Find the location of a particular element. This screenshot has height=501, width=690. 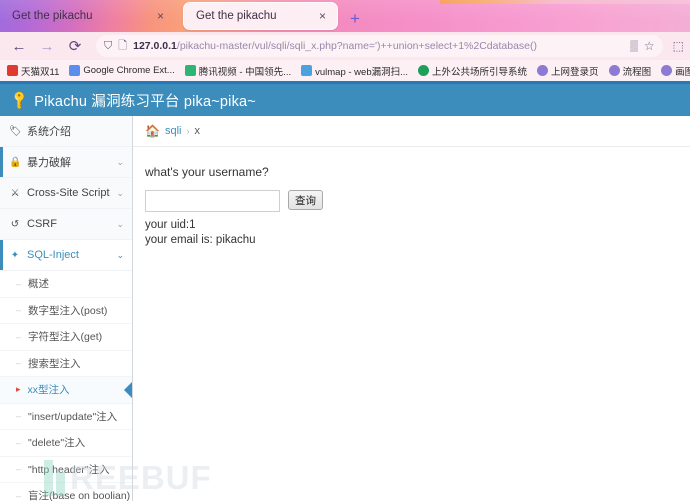

shield-icon: ⛉ is located at coordinates (108, 45).